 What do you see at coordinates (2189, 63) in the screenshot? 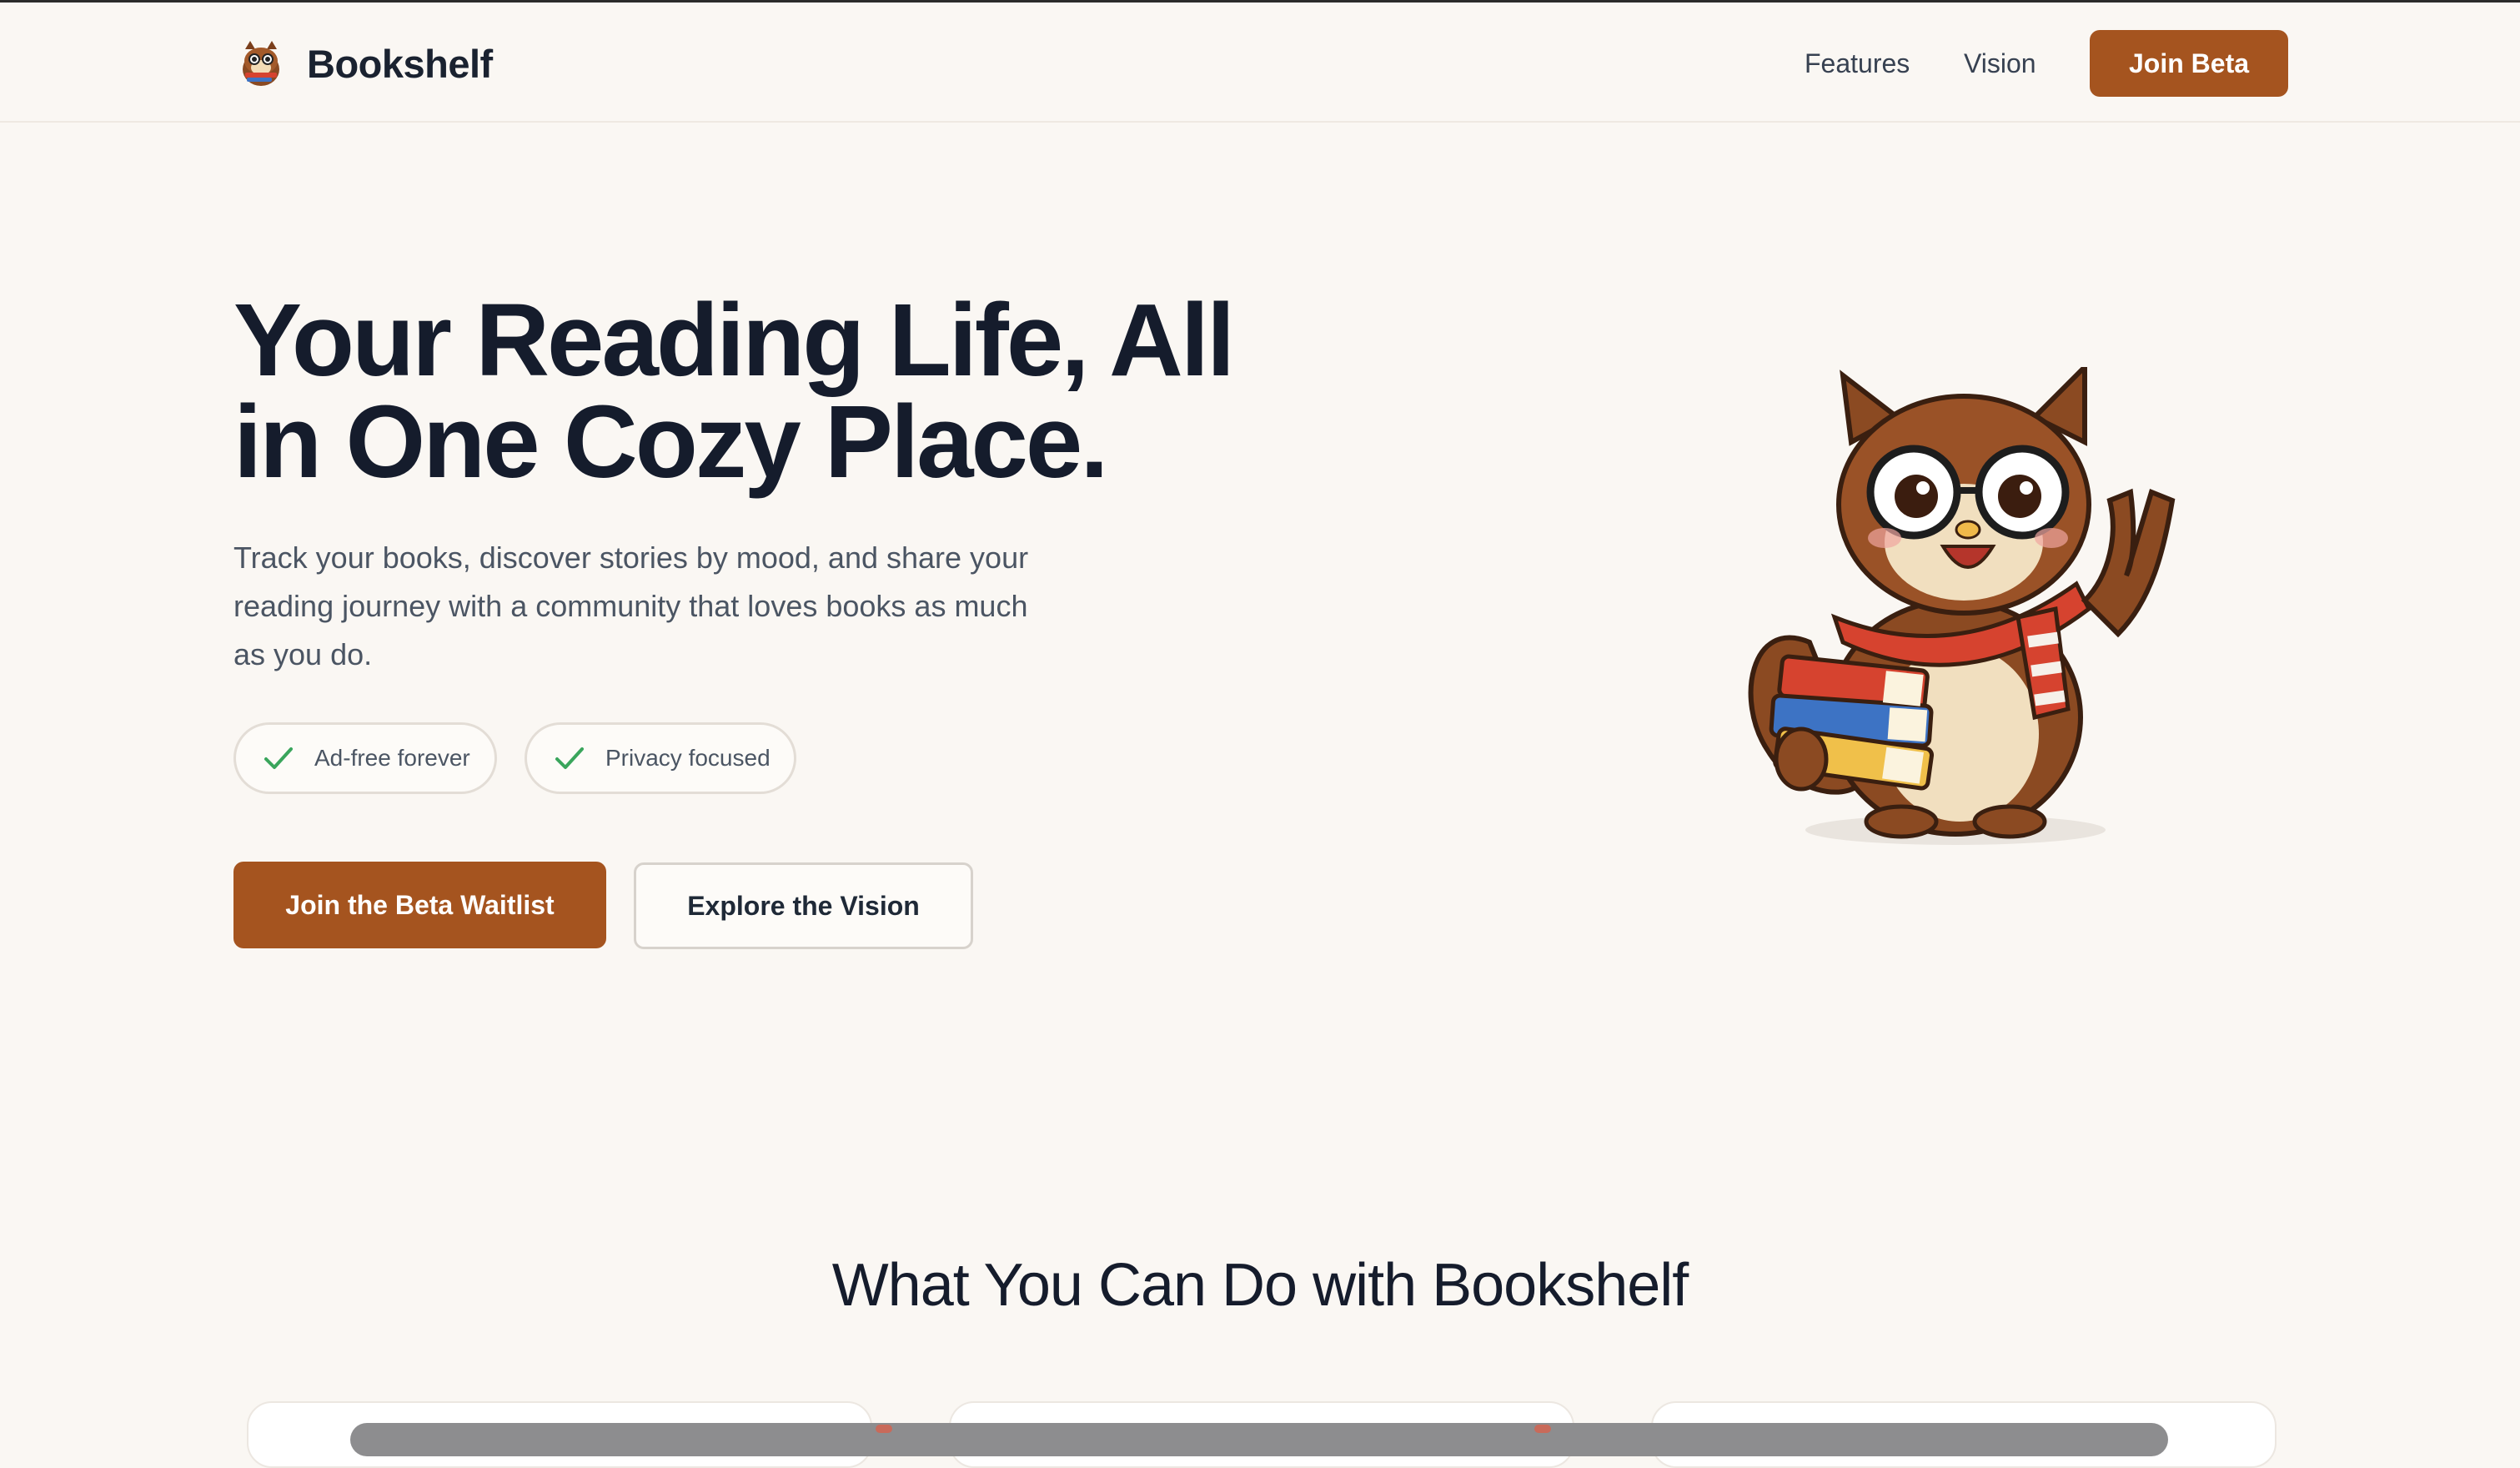
I see `join-beta-button: Join Beta` at bounding box center [2189, 63].